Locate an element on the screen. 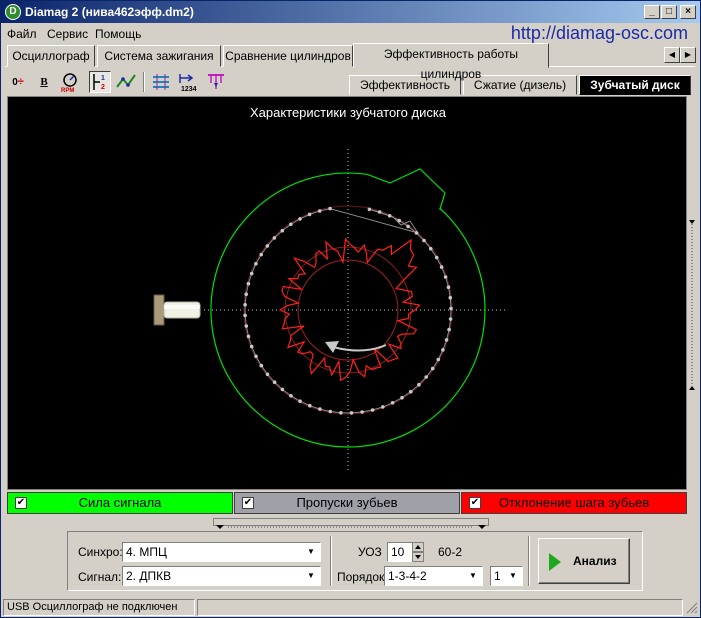  legend-pitch-deviation-label: Отклонение шага зубьев is located at coordinates (574, 502).